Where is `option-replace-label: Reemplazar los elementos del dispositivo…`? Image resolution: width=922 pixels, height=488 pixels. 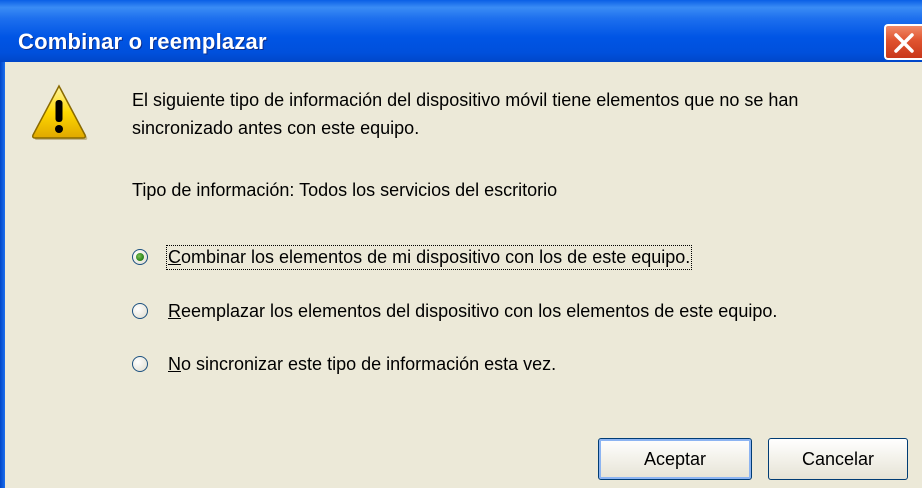
option-replace-label: Reemplazar los elementos del dispositivo… is located at coordinates (472, 311).